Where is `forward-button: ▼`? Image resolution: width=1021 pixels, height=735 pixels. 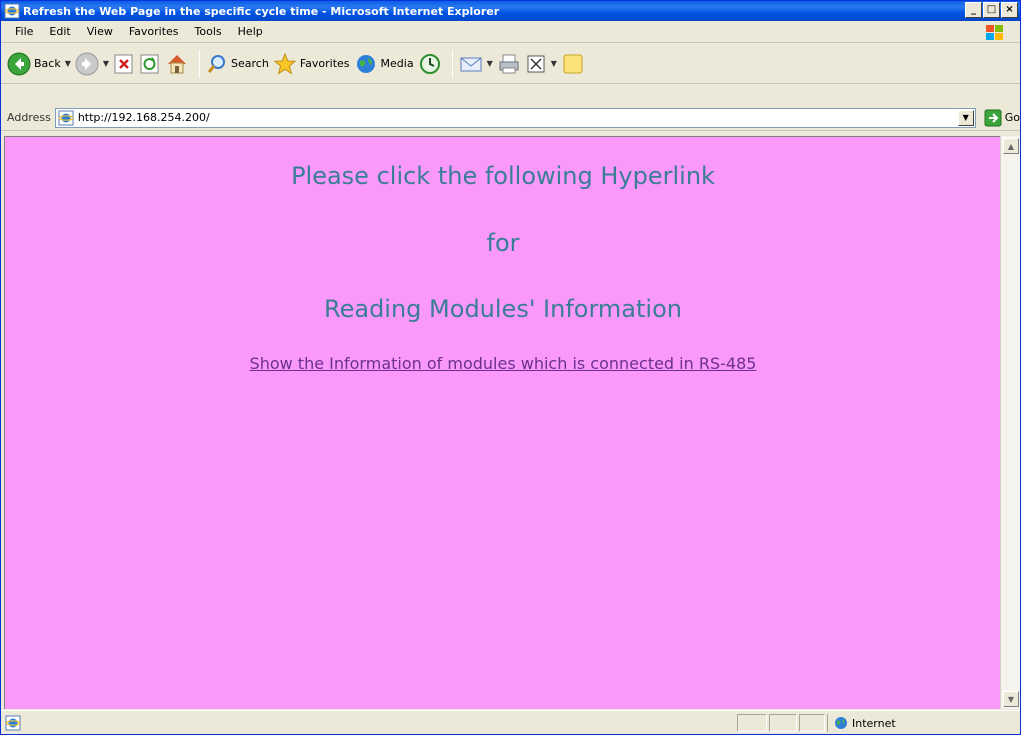
forward-button: ▼ is located at coordinates (92, 64).